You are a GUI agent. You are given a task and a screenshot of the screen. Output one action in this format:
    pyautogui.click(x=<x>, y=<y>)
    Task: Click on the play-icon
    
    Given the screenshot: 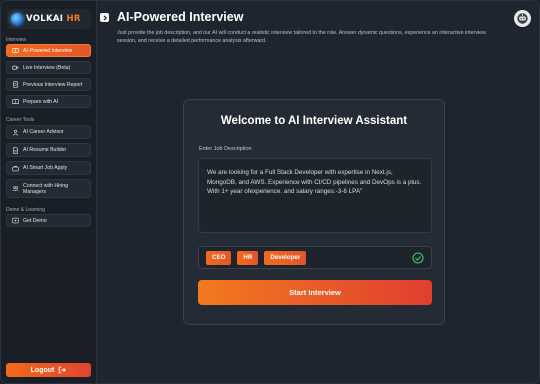 What is the action you would take?
    pyautogui.click(x=15, y=221)
    